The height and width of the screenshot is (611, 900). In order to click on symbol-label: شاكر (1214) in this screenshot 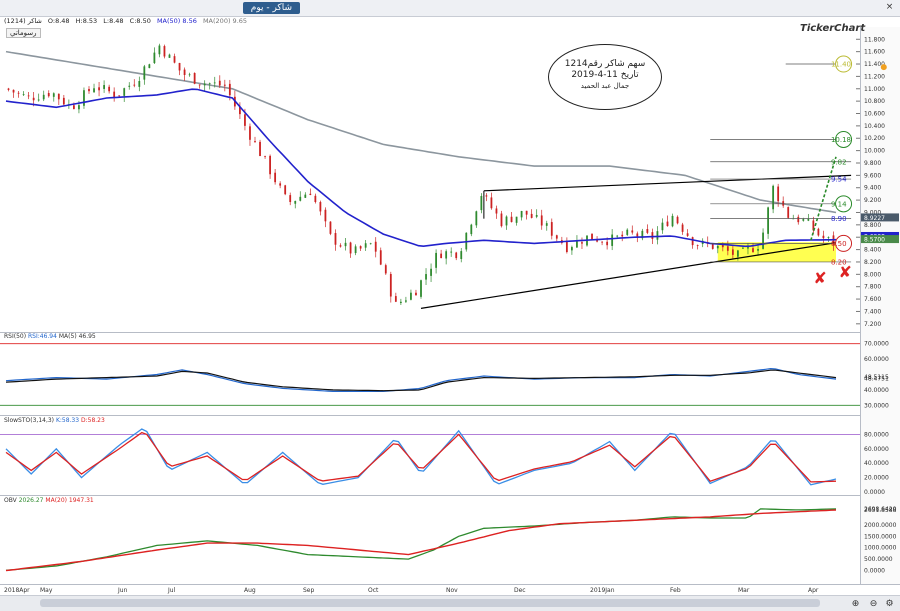, I will do `click(23, 21)`.